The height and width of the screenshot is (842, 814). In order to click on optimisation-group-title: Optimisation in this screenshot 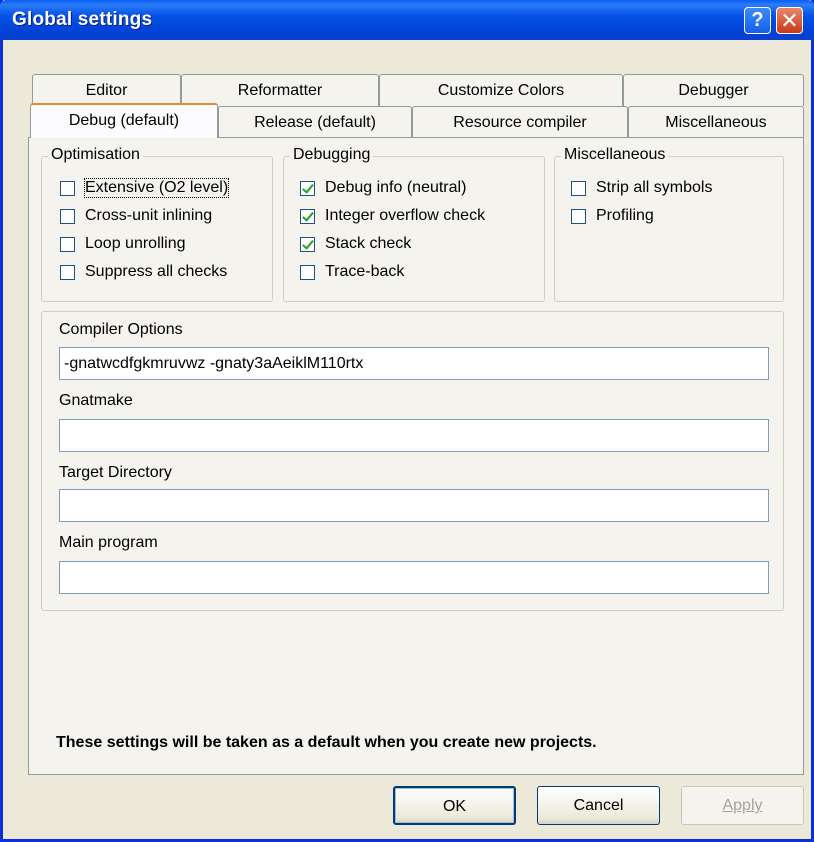, I will do `click(95, 155)`.